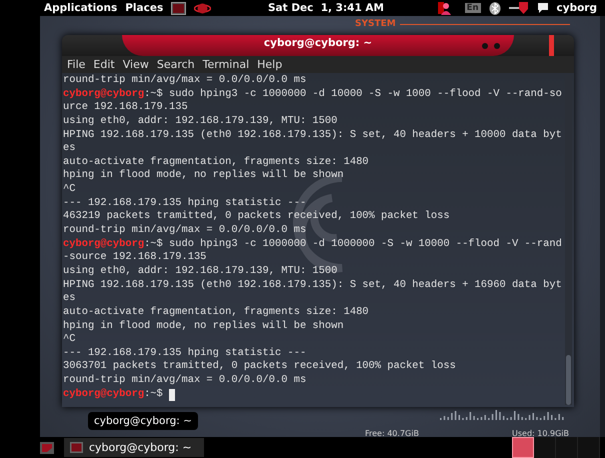 This screenshot has height=458, width=605. I want to click on keyboard-layout-indicator: En, so click(472, 8).